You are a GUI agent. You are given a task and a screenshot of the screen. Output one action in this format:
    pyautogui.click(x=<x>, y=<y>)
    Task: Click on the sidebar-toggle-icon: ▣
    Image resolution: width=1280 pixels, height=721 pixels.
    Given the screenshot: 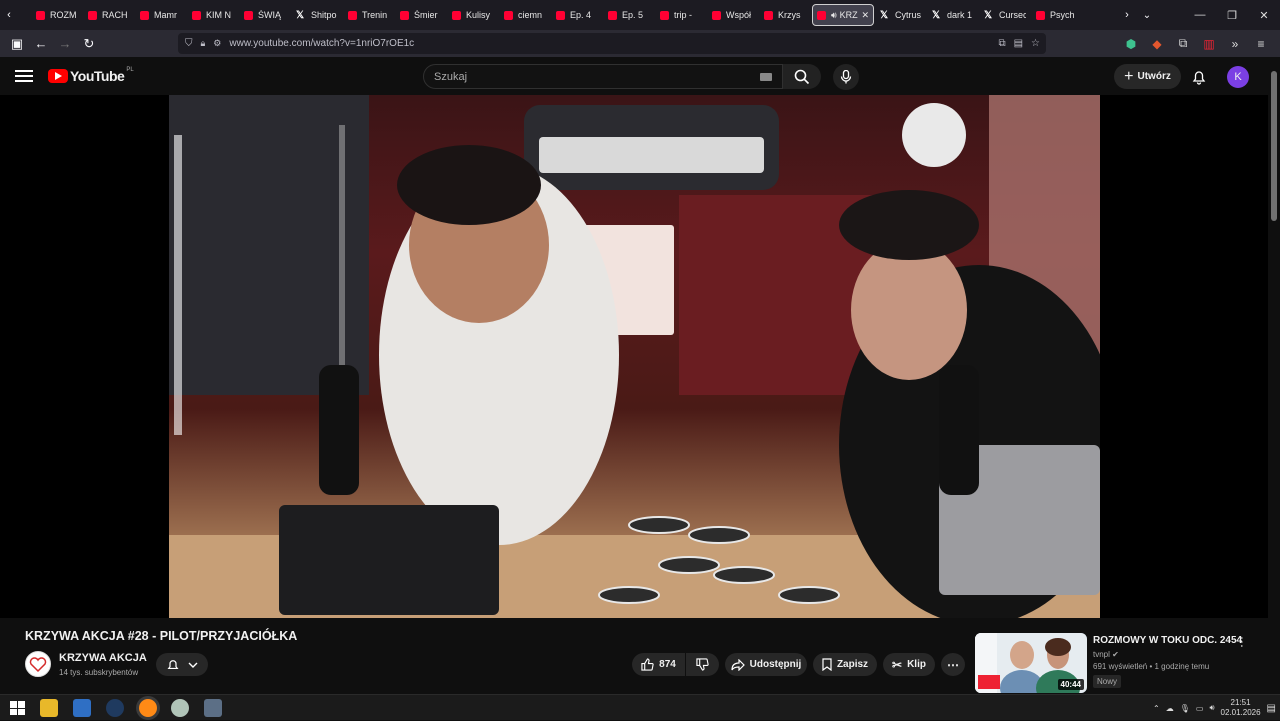 What is the action you would take?
    pyautogui.click(x=17, y=44)
    